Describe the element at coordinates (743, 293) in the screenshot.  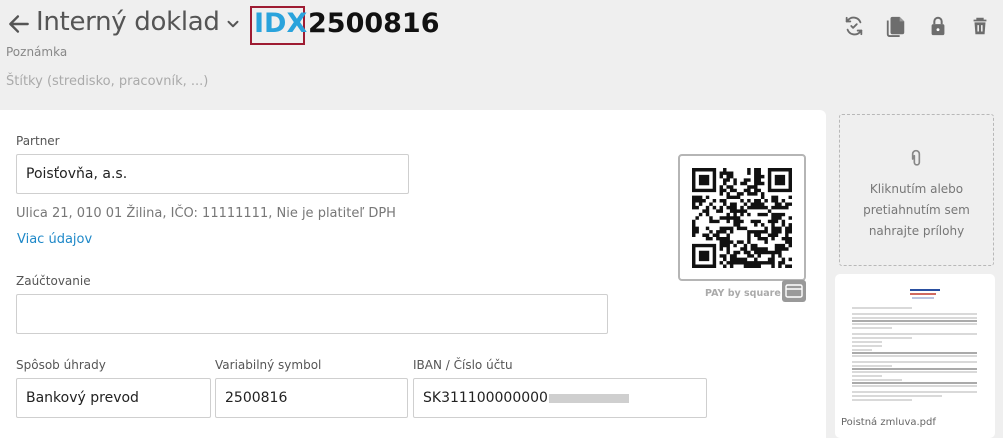
I see `pay-by-square-caption: PAY by square` at that location.